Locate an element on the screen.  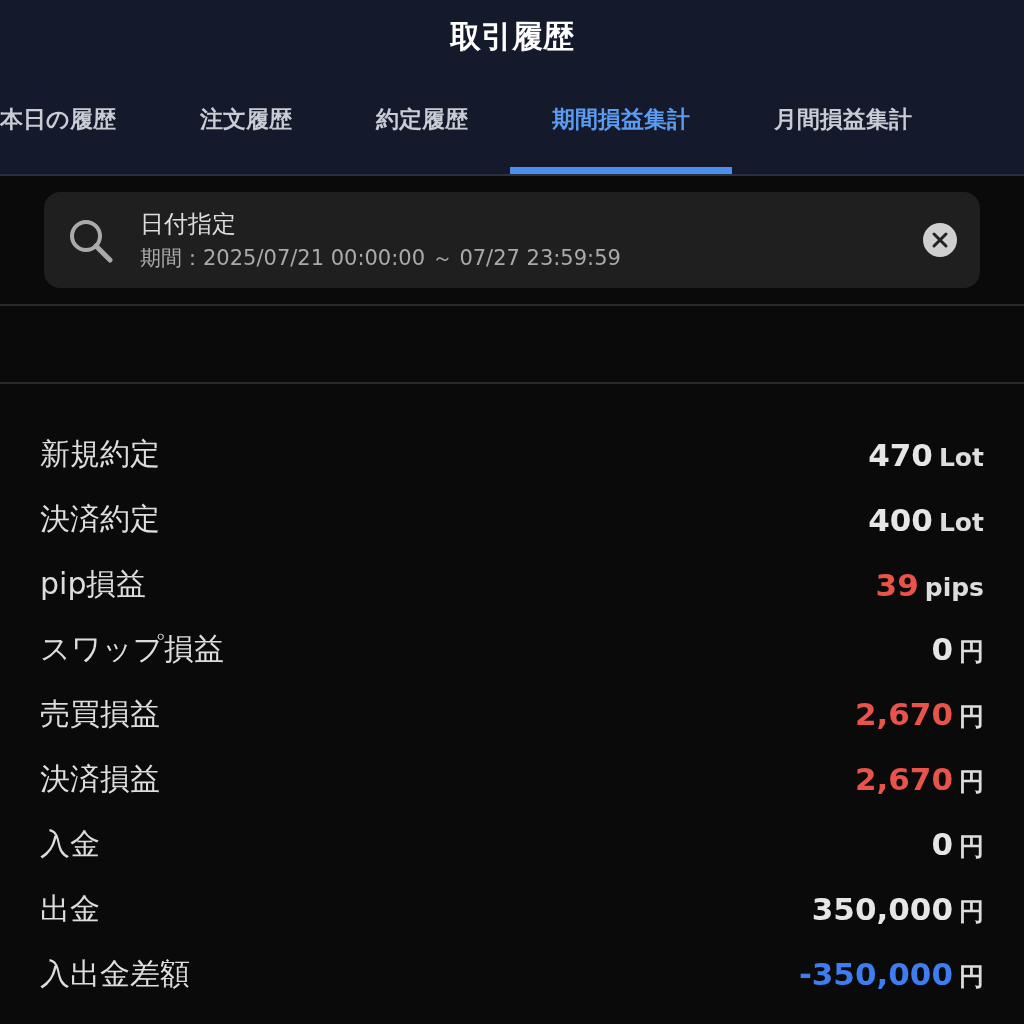
row-value: 470 is located at coordinates (900, 454).